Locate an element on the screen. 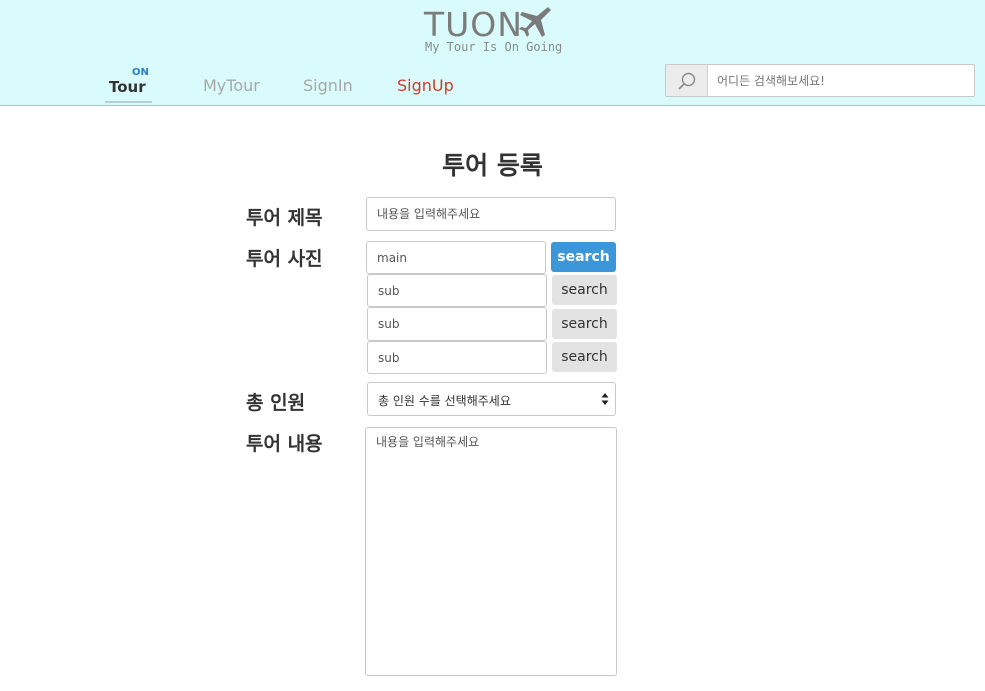 The height and width of the screenshot is (691, 985). tour-title-label: 투어 제목 is located at coordinates (284, 218).